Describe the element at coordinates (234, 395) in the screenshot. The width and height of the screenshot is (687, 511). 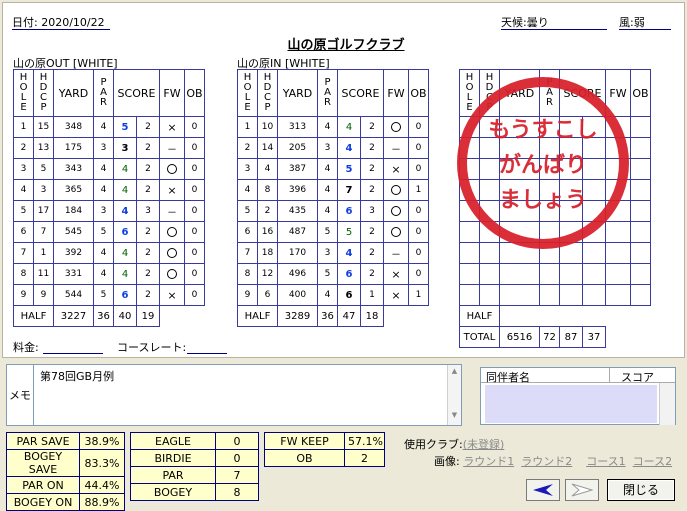
I see `memo-box: メモ 第78回GB月例 ▲ ▼` at that location.